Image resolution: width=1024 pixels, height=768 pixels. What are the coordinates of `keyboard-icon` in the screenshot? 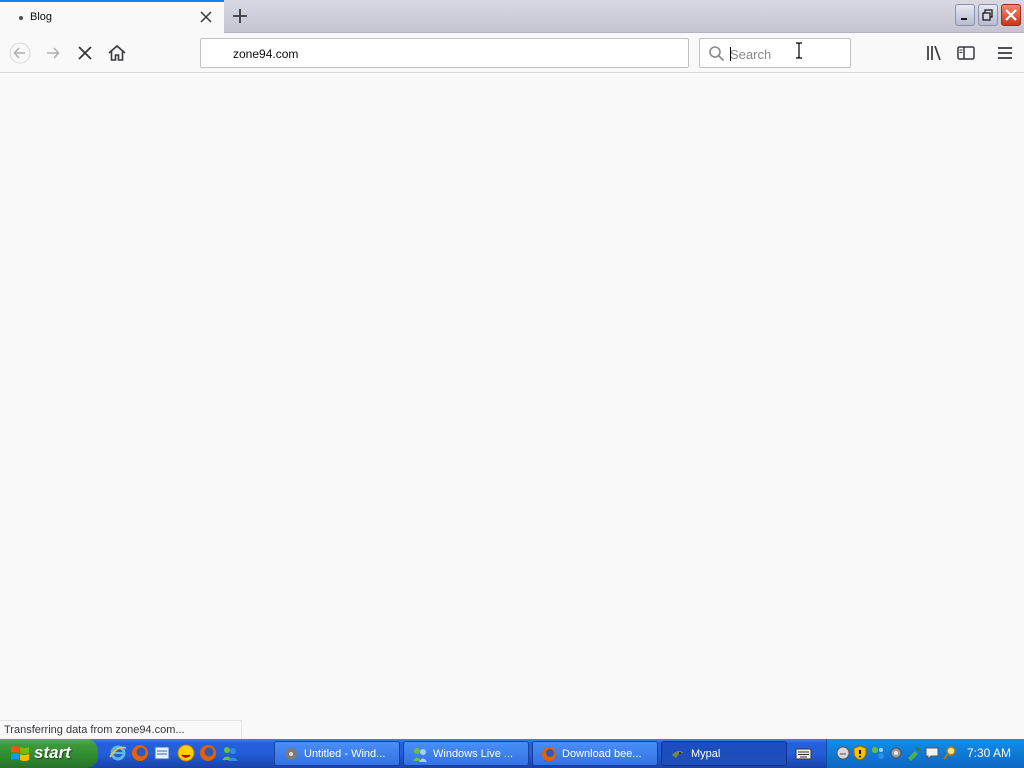 It's located at (803, 753).